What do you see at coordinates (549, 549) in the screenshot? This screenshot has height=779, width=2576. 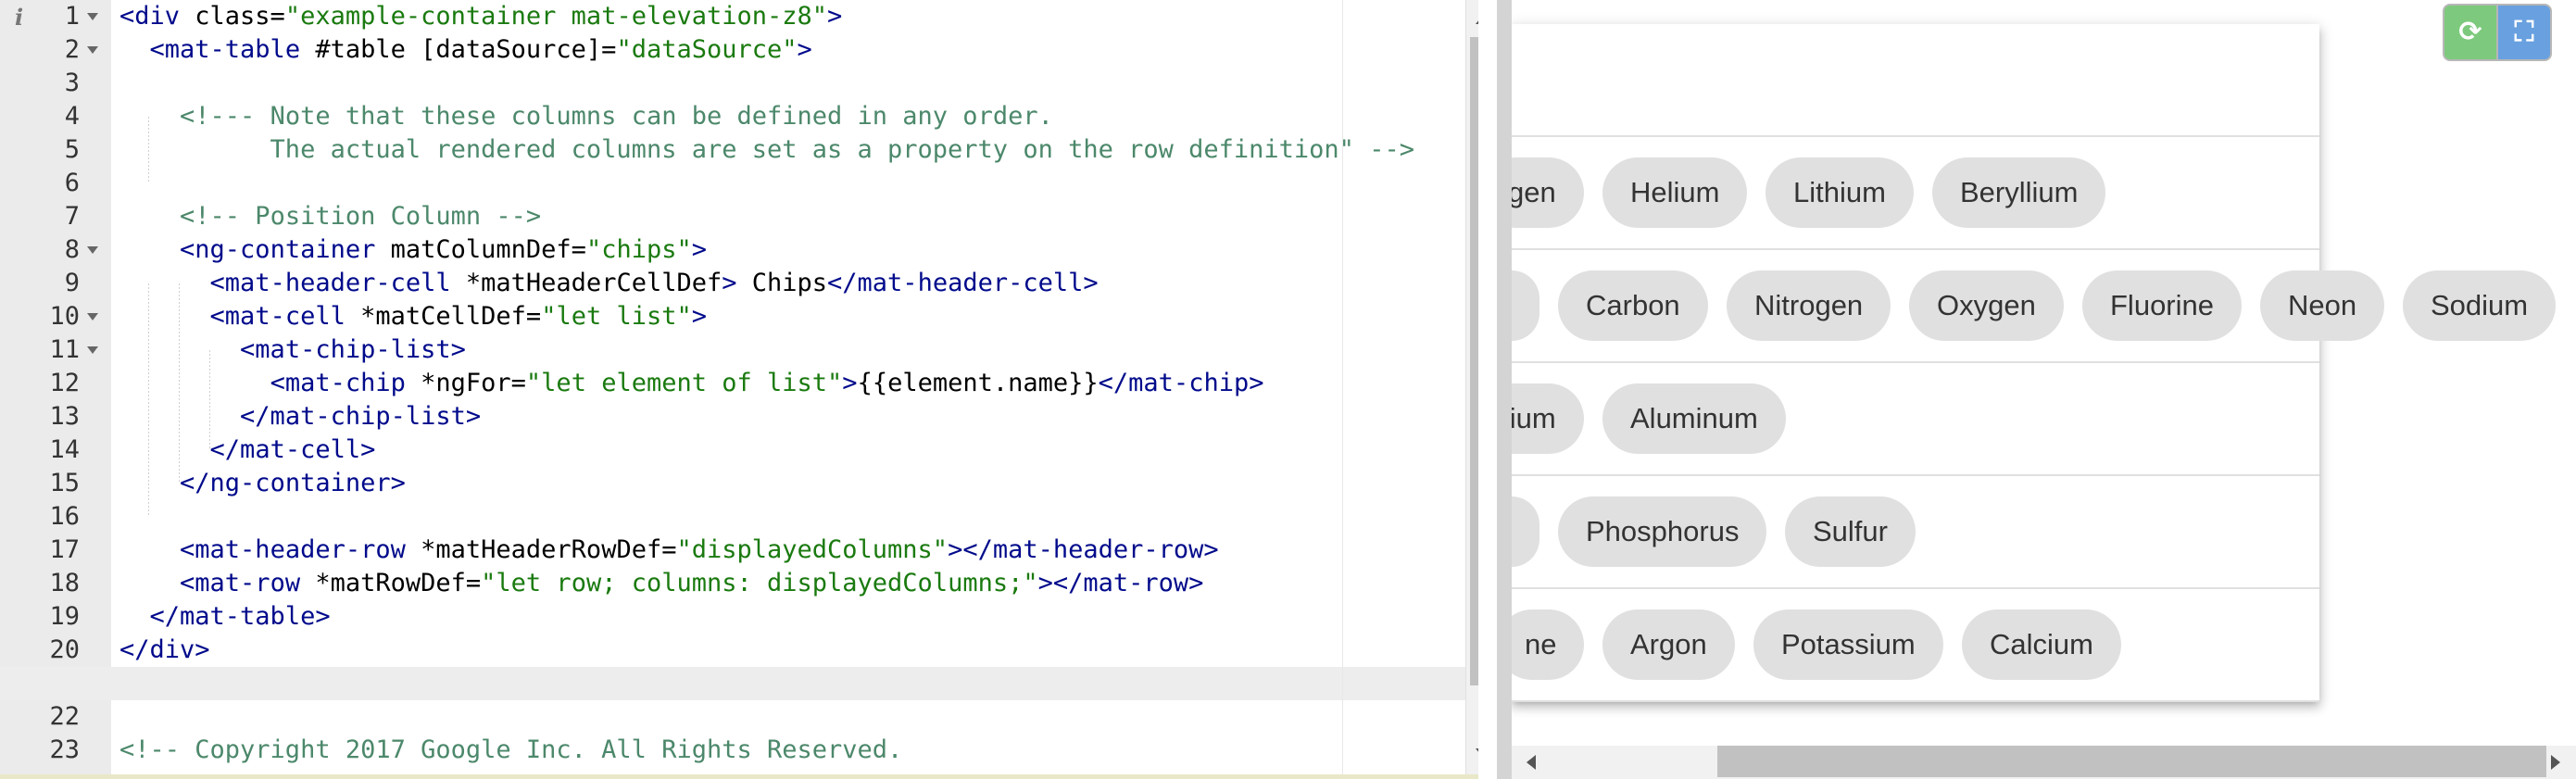 I see `code-token: *matHeaderRowDef=` at bounding box center [549, 549].